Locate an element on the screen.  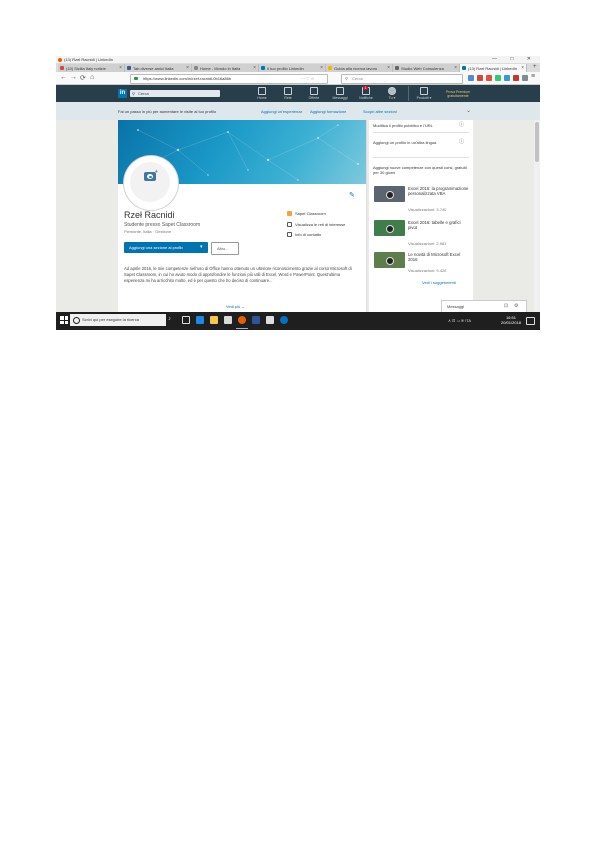
nav-home: Home is located at coordinates (262, 93).